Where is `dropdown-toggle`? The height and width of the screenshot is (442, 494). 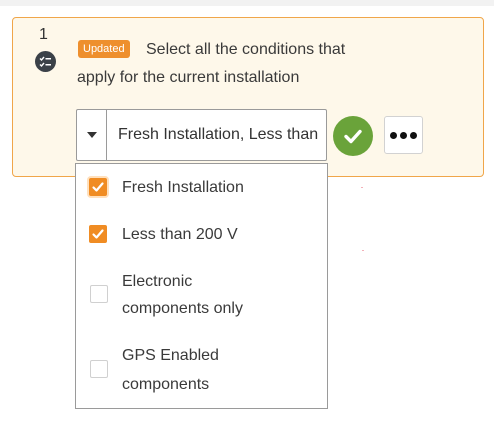
dropdown-toggle is located at coordinates (92, 135).